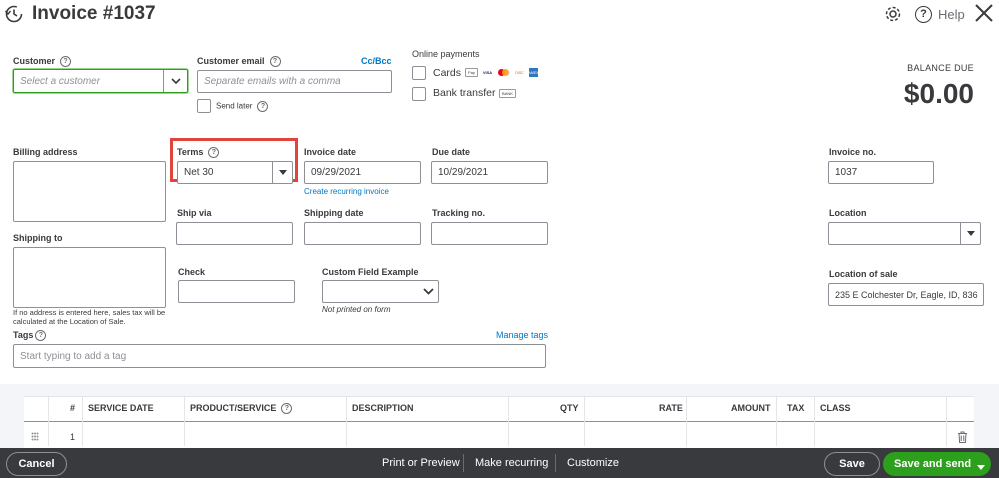  What do you see at coordinates (671, 408) in the screenshot?
I see `column-header-rate: RATE` at bounding box center [671, 408].